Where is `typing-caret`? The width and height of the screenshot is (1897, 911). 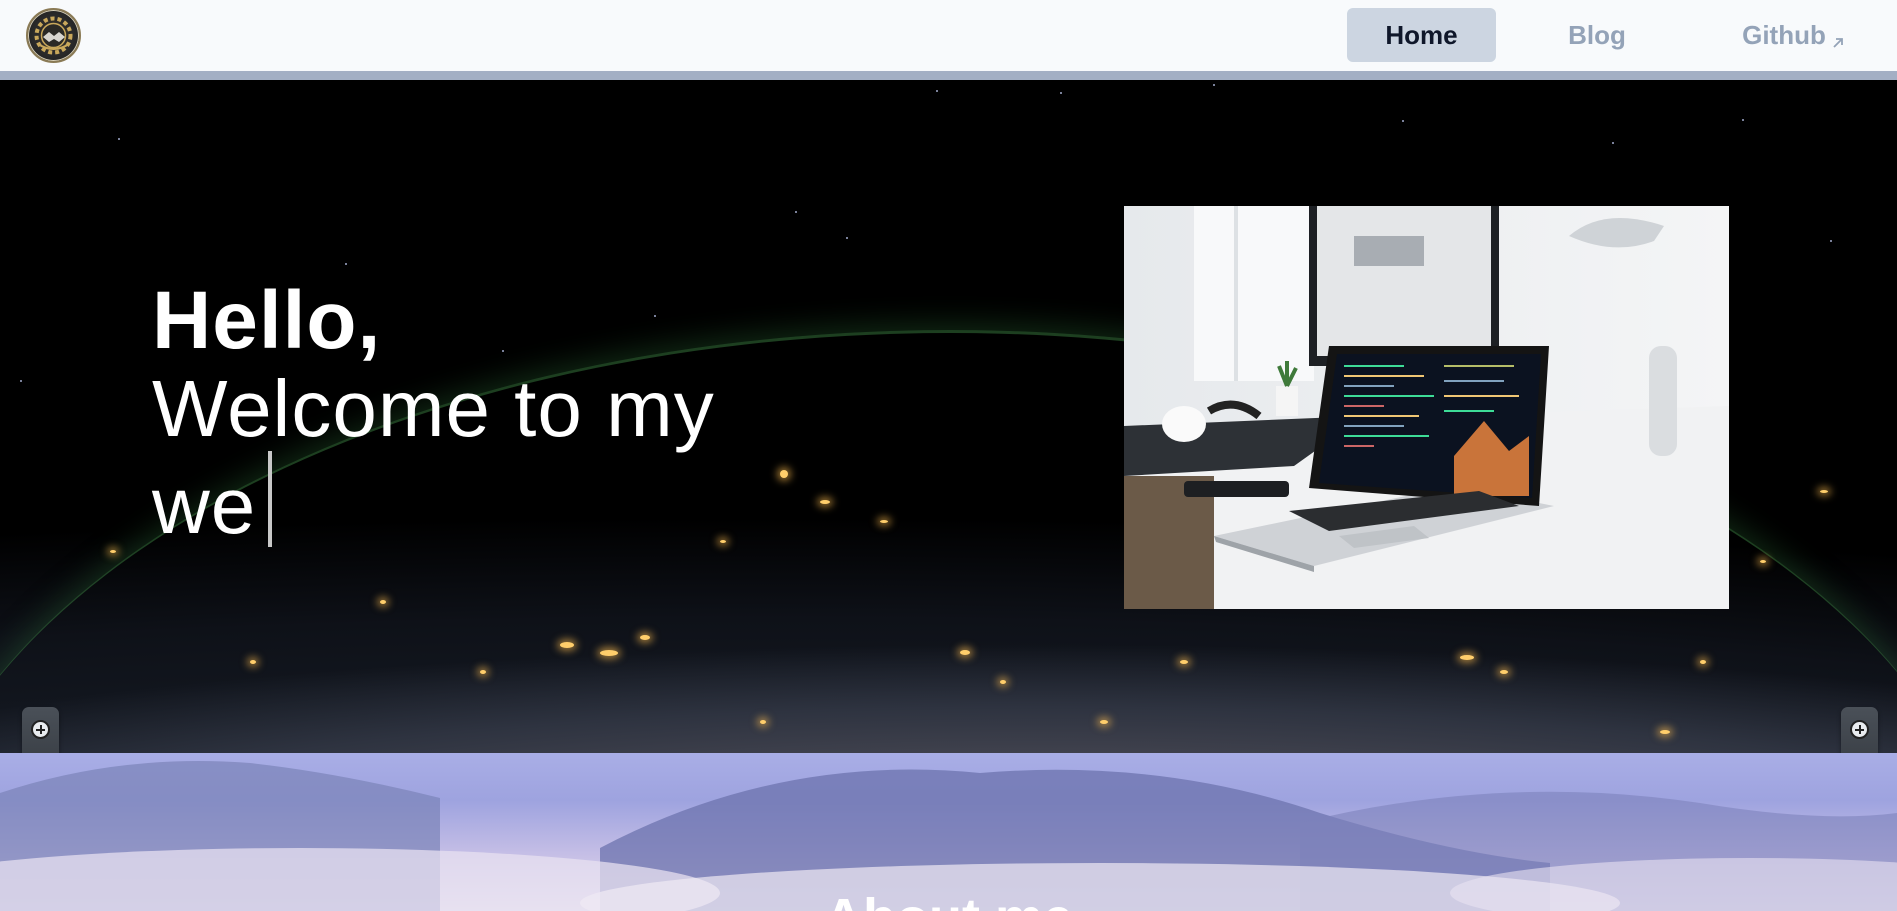
typing-caret is located at coordinates (270, 499).